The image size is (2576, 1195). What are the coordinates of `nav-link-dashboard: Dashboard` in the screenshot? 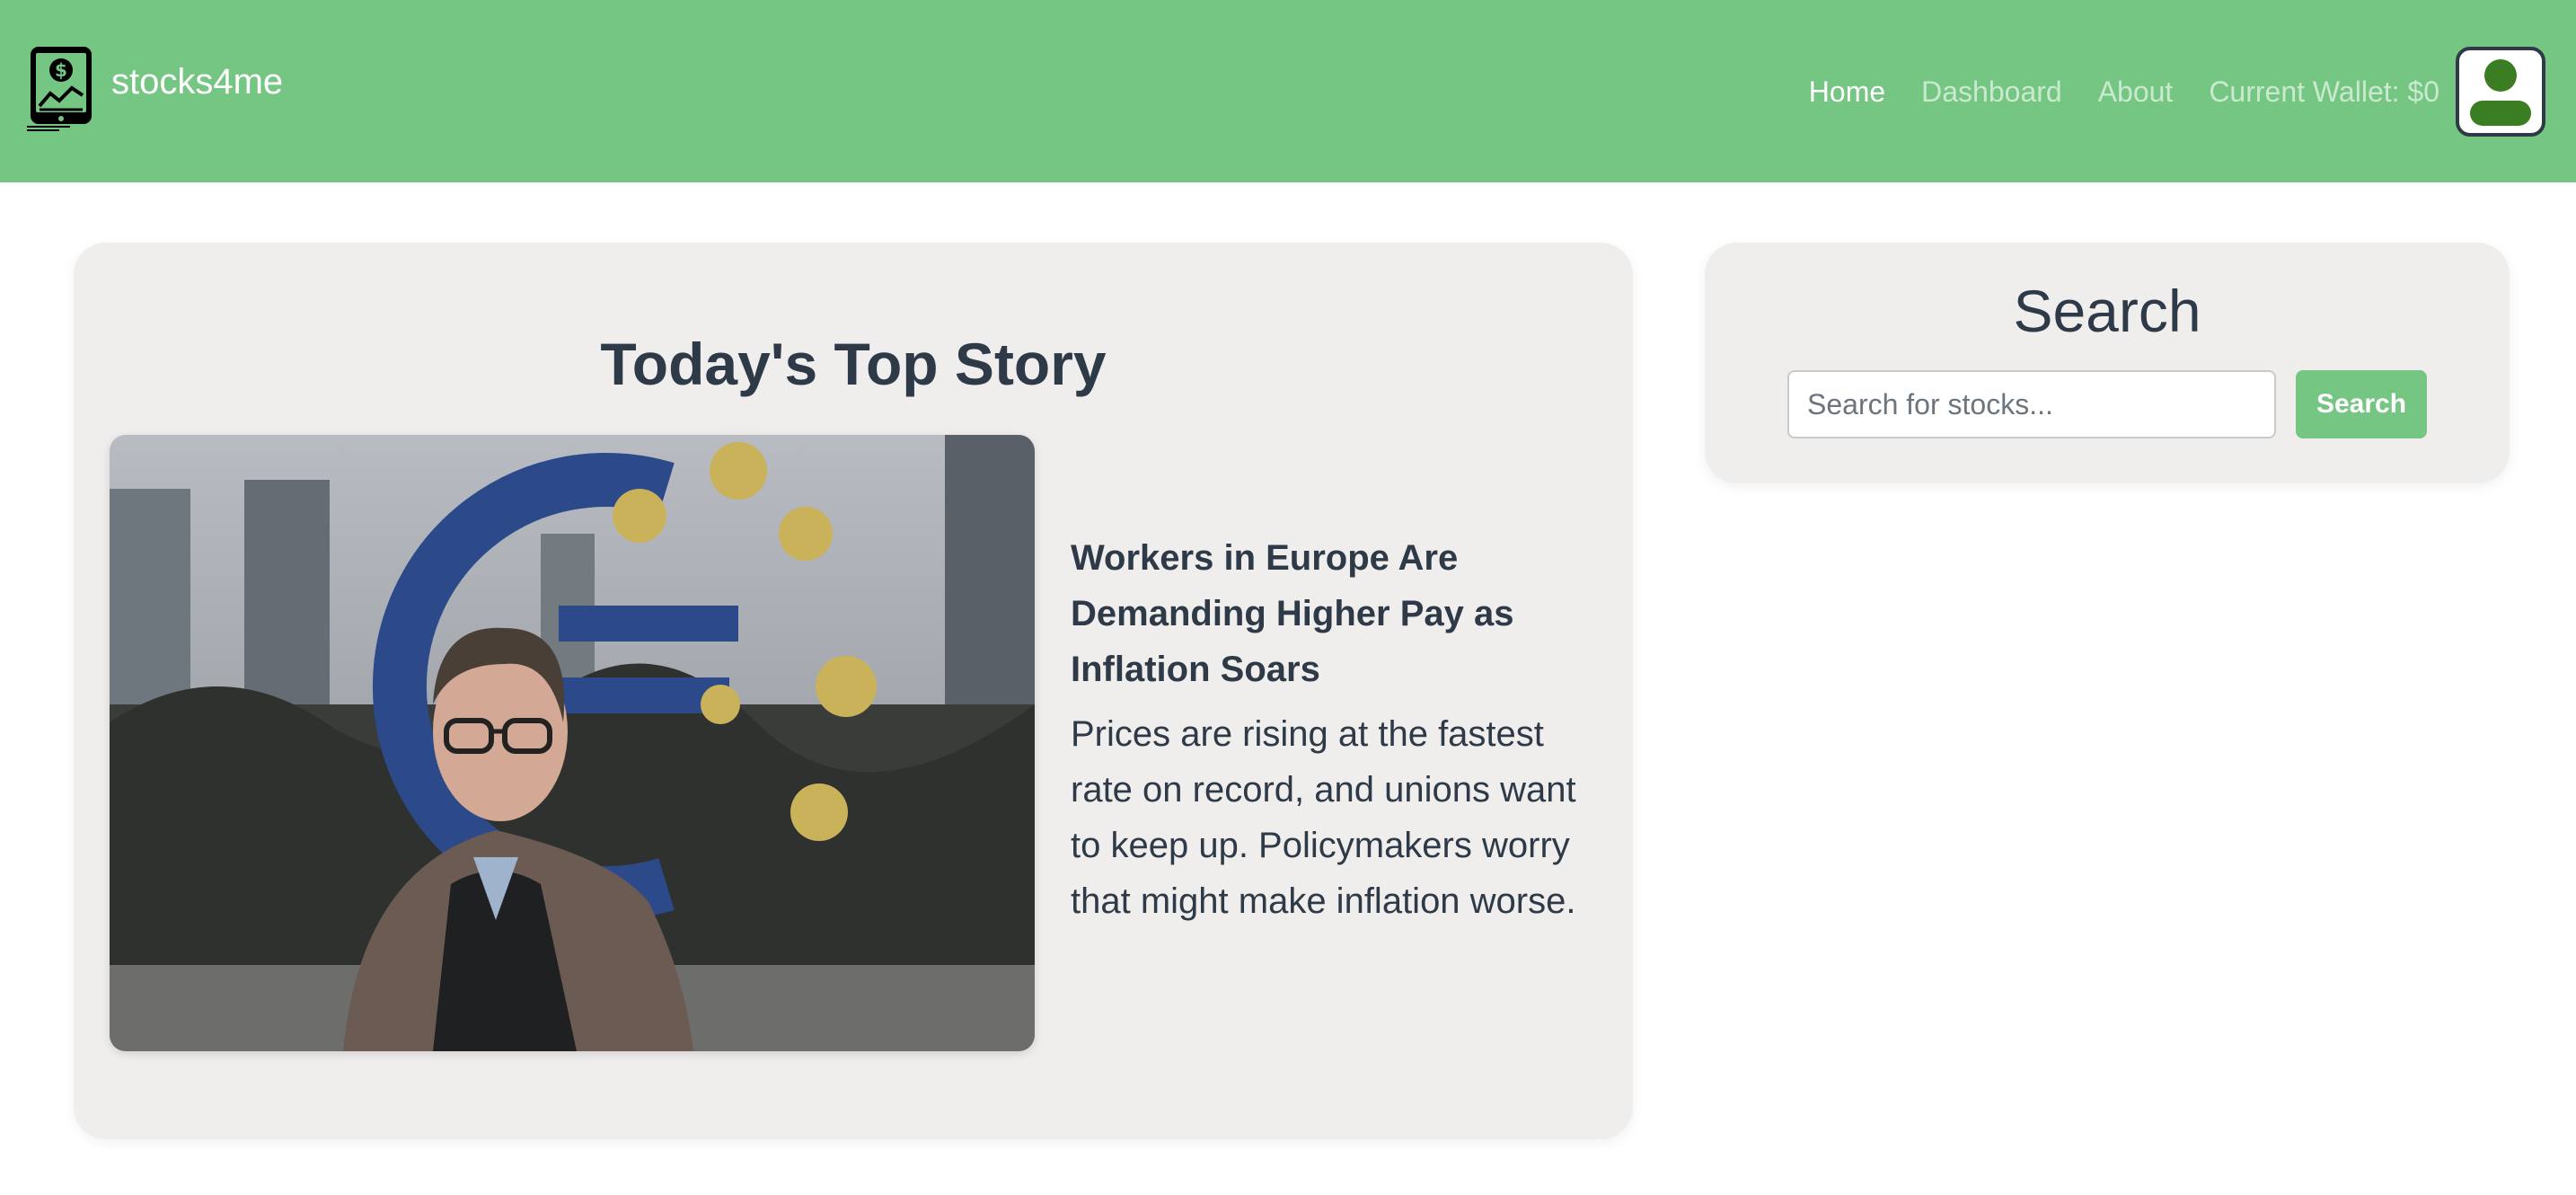 It's located at (1991, 91).